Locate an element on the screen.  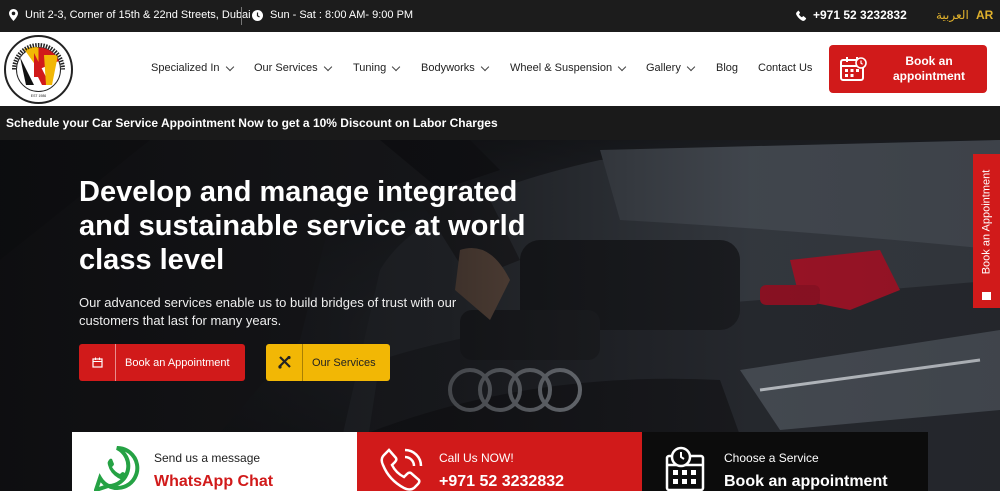
opening-hours: Sun - Sat : 8:00 AM- 9:00 PM is located at coordinates (332, 15).